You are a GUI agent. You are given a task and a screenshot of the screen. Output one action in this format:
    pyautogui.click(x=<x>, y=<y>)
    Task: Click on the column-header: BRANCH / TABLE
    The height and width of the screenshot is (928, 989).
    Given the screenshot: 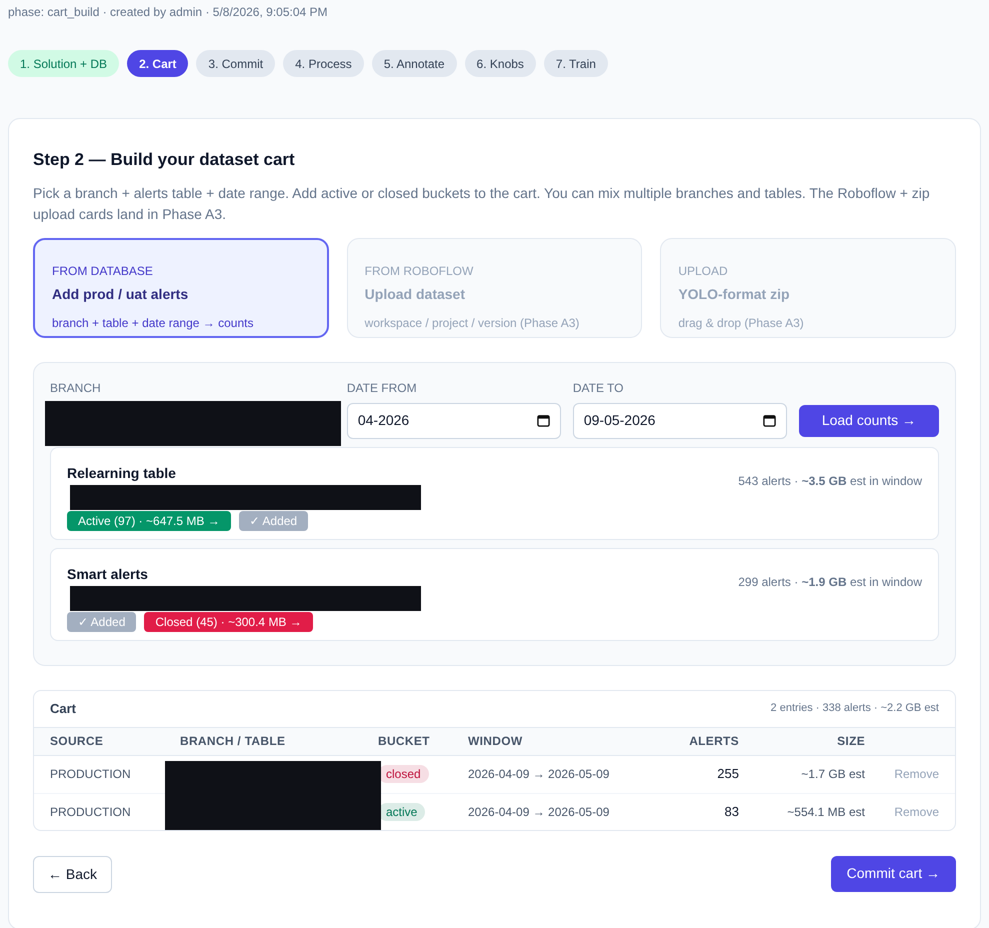 What is the action you would take?
    pyautogui.click(x=233, y=741)
    